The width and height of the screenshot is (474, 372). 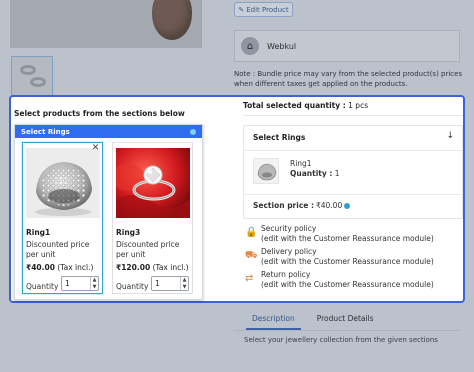 What do you see at coordinates (108, 131) in the screenshot?
I see `section-header: Select Rings` at bounding box center [108, 131].